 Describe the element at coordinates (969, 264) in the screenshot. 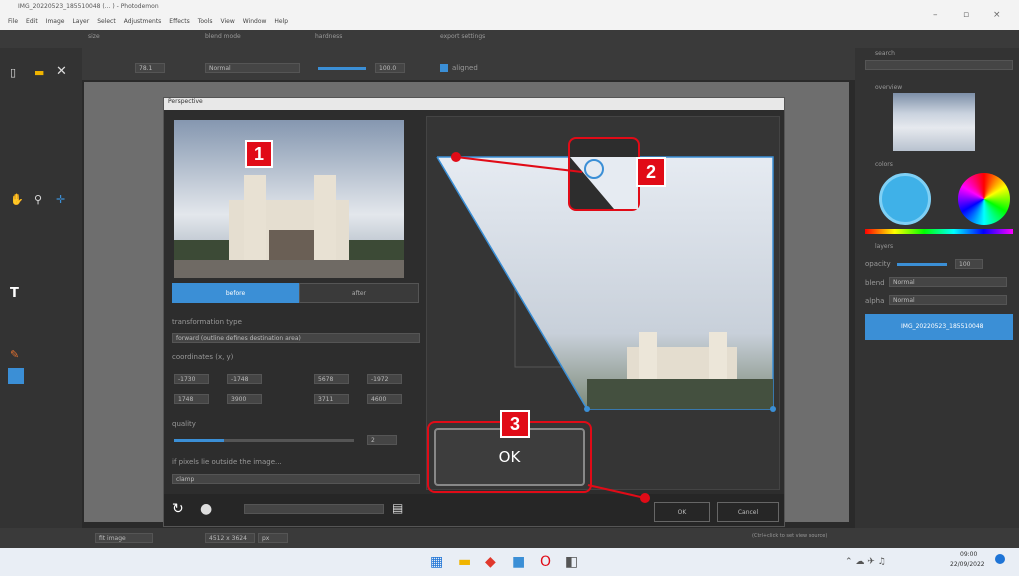

I see `opacity-input: 100` at that location.